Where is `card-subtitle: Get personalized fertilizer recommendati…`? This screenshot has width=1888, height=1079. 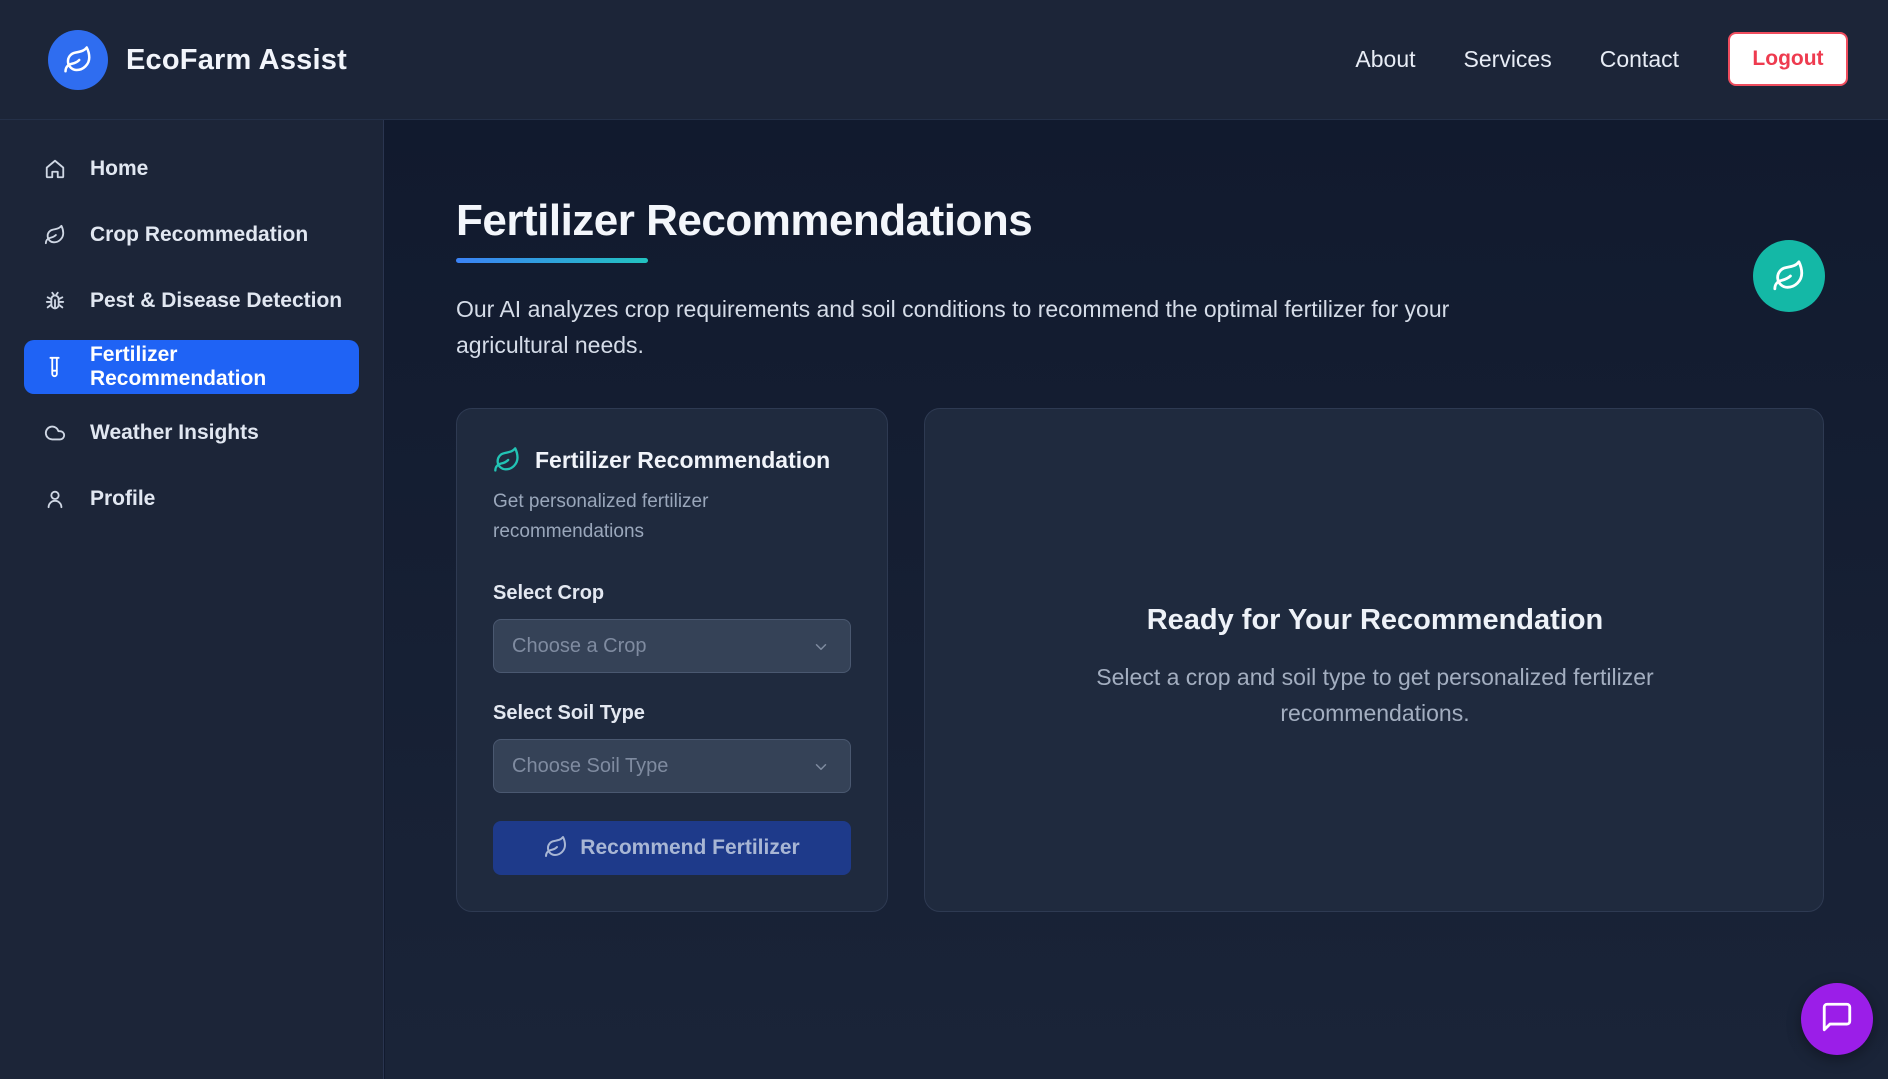 card-subtitle: Get personalized fertilizer recommendati… is located at coordinates (601, 516).